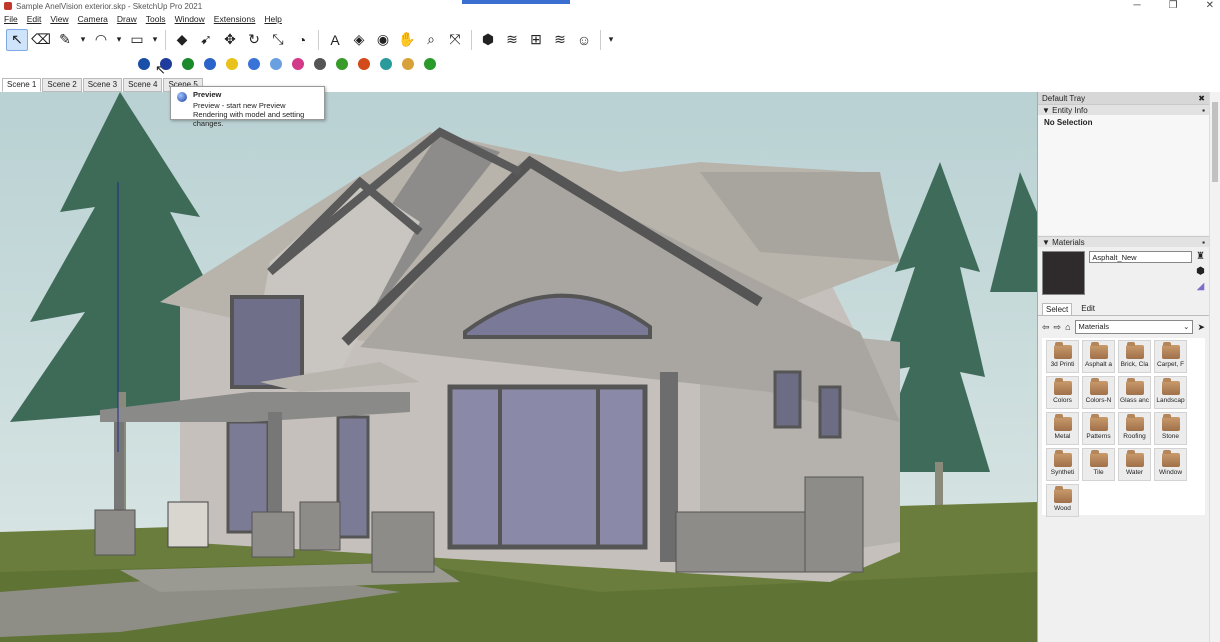  Describe the element at coordinates (101, 40) in the screenshot. I see `arc-icon: ◠` at that location.